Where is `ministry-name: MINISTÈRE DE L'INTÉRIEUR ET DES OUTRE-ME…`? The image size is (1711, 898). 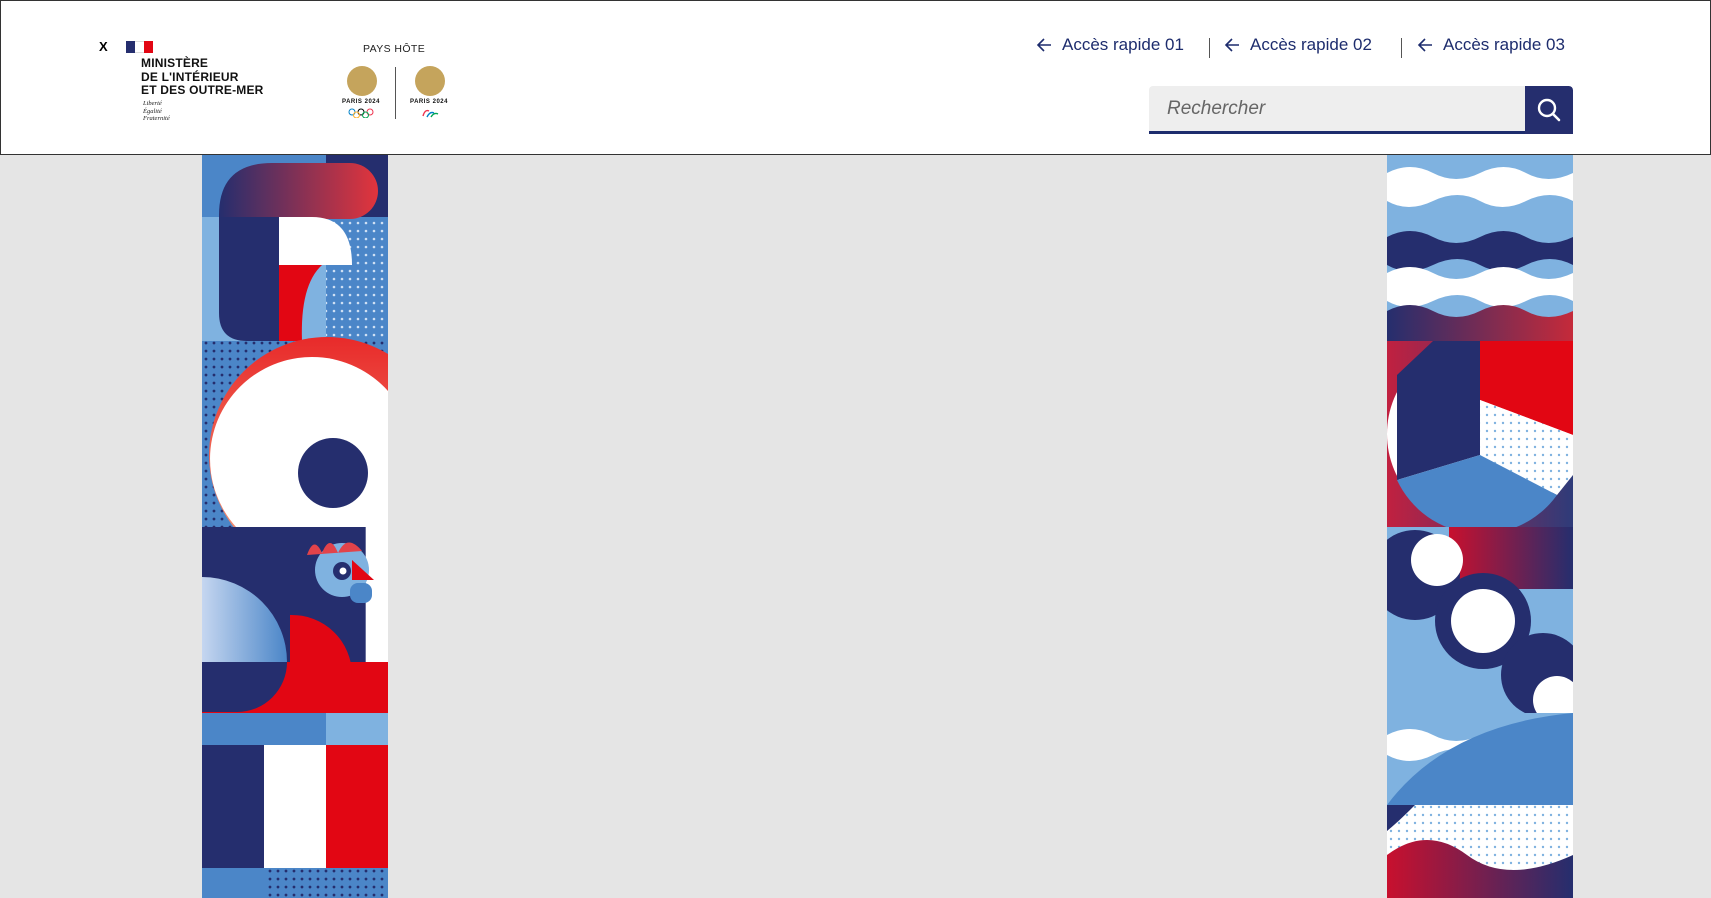
ministry-name: MINISTÈRE DE L'INTÉRIEUR ET DES OUTRE-ME… is located at coordinates (202, 76).